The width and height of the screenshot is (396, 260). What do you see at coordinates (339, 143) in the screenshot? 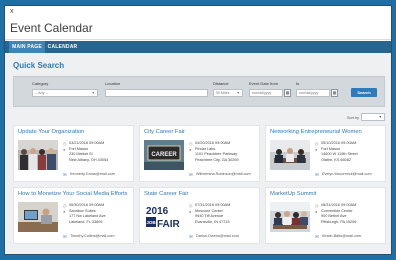
I see `event-date: 05/10/2016 09:00AM` at bounding box center [339, 143].